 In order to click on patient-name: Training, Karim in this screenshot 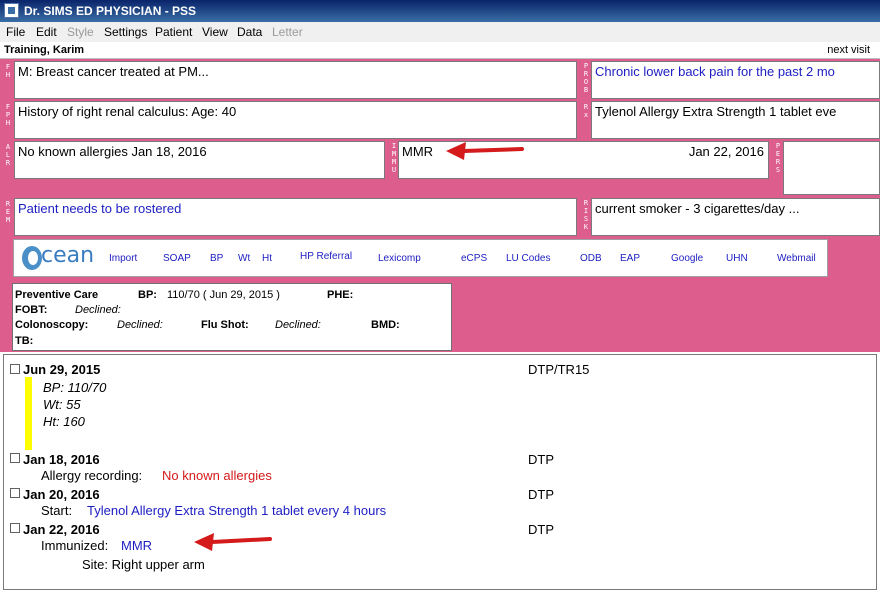, I will do `click(44, 50)`.